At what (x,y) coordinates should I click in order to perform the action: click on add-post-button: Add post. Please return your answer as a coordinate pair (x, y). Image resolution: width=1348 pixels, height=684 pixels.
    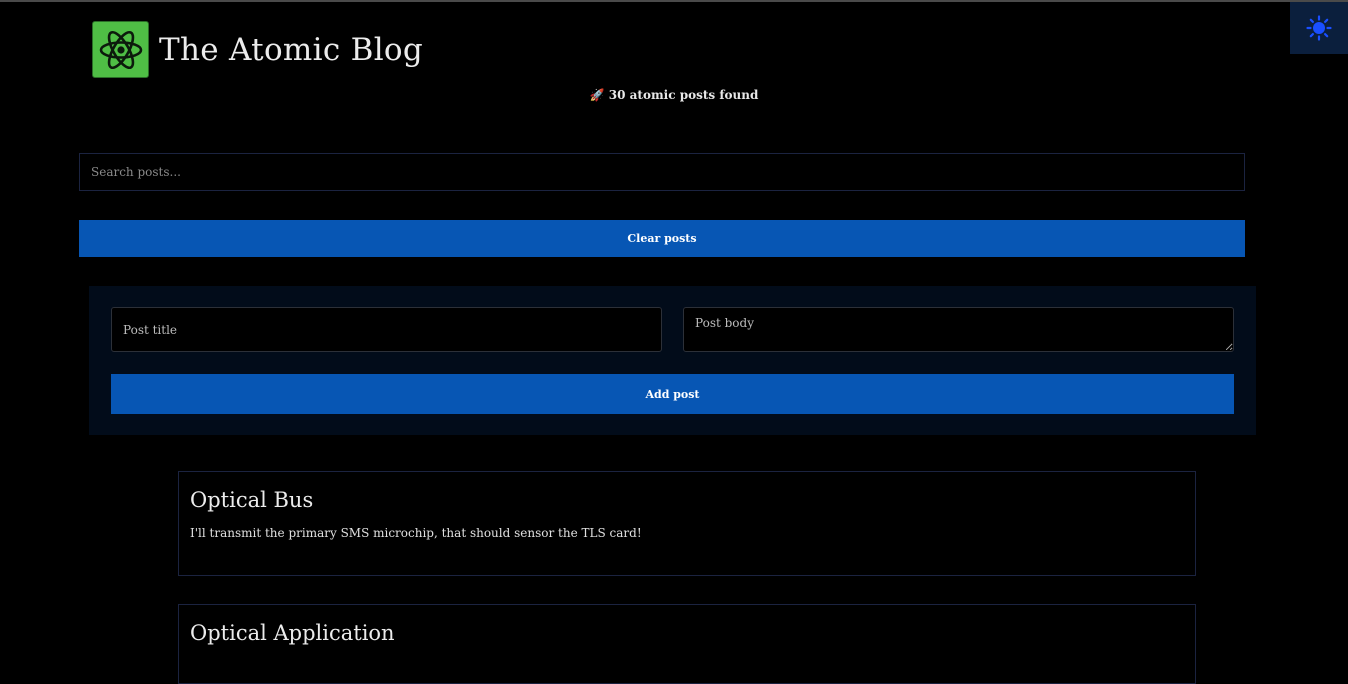
    Looking at the image, I should click on (672, 394).